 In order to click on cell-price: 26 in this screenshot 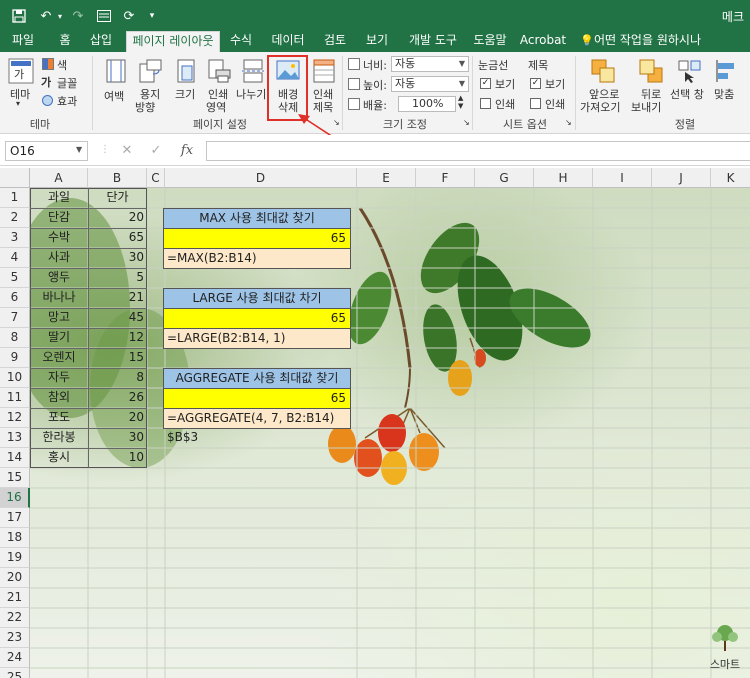, I will do `click(117, 398)`.